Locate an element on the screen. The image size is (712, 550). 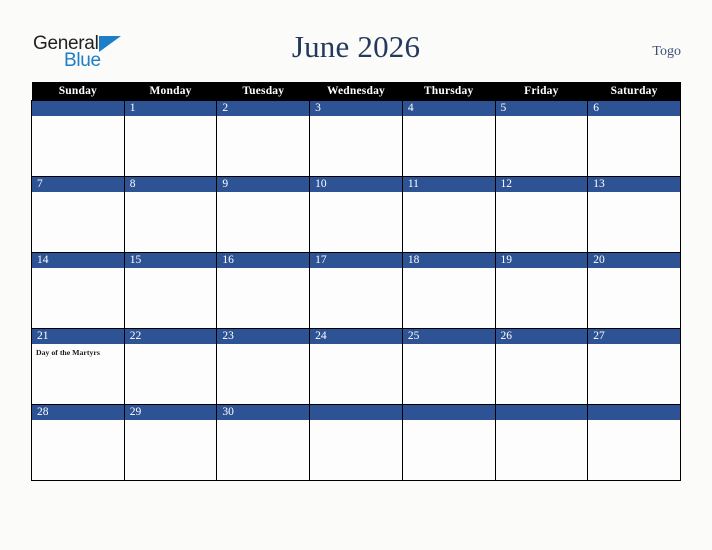
weekday-header-thursday: Thursday is located at coordinates (449, 91).